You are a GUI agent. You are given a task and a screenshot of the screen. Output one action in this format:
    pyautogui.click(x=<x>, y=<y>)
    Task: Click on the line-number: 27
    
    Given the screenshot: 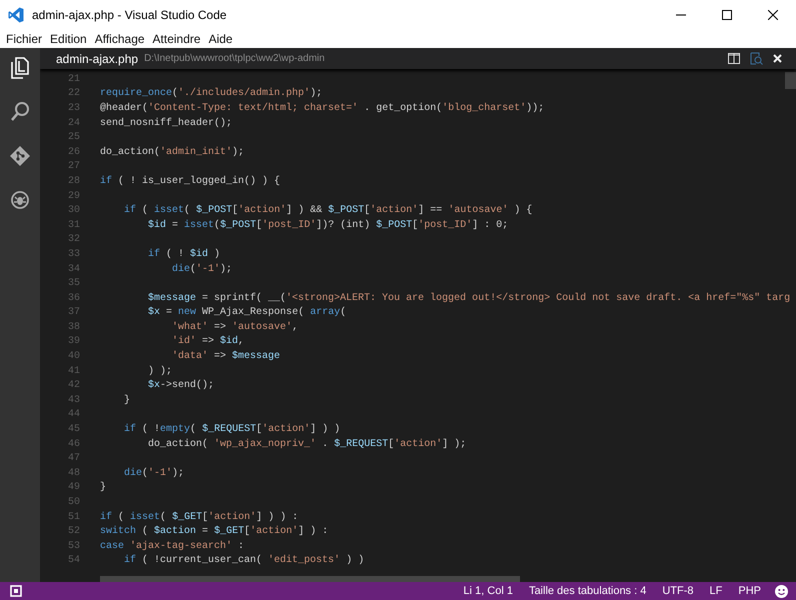 What is the action you would take?
    pyautogui.click(x=73, y=166)
    